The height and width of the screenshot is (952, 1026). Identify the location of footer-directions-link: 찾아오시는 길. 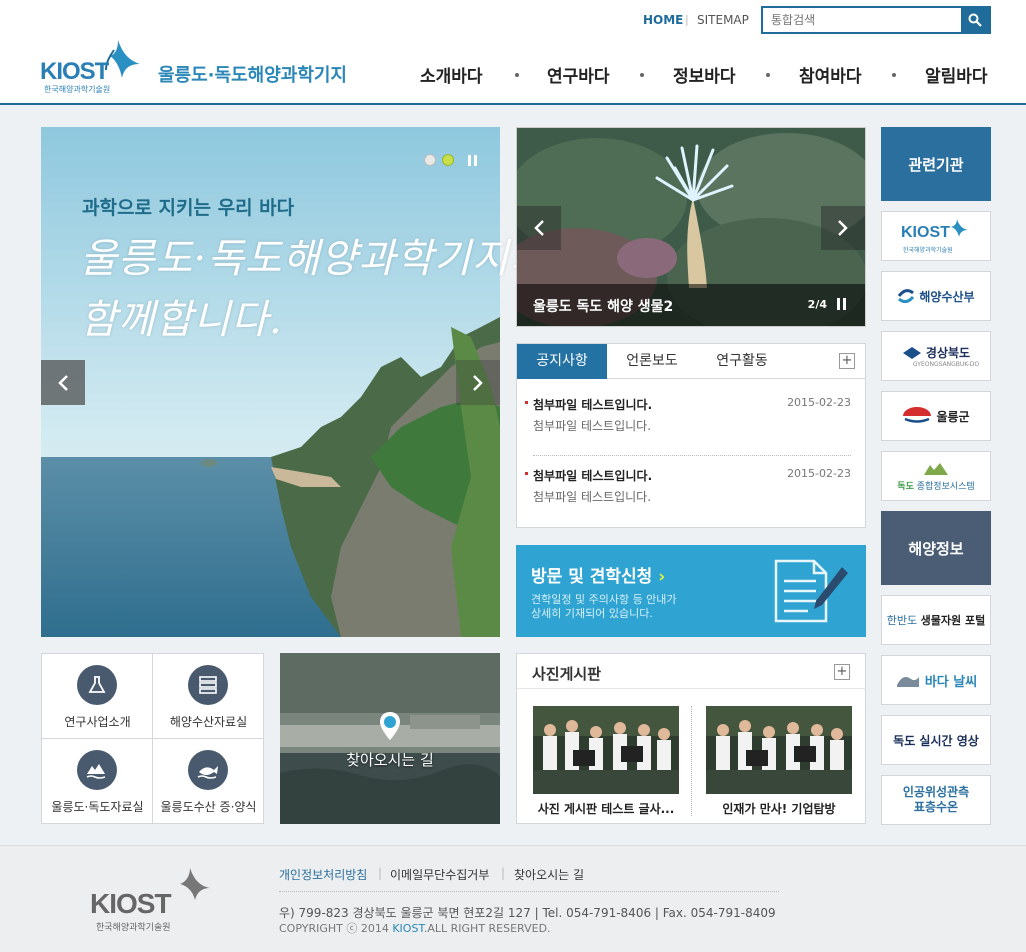
(549, 874).